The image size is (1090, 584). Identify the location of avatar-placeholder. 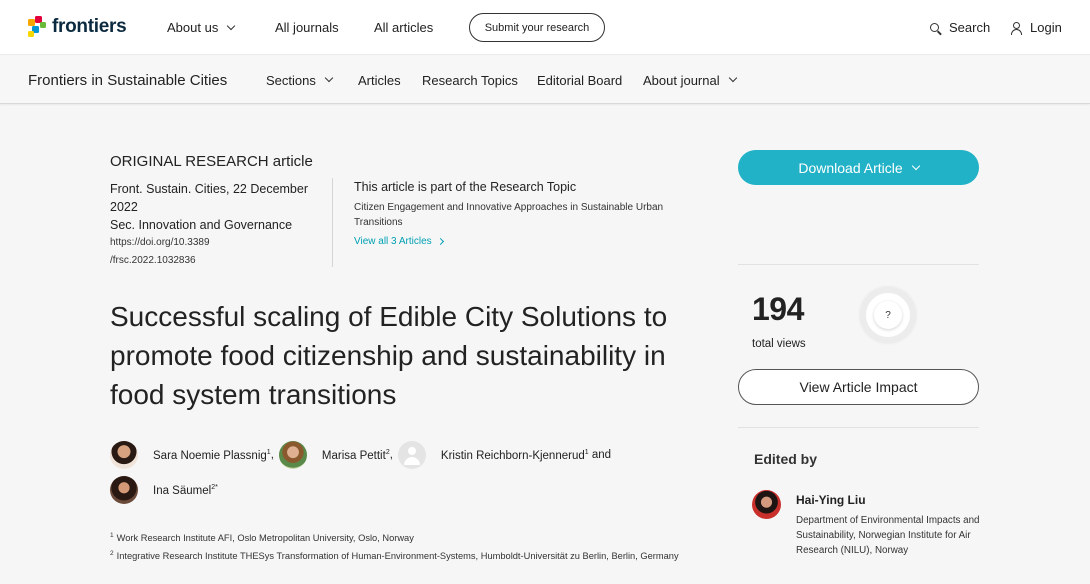
(411, 455).